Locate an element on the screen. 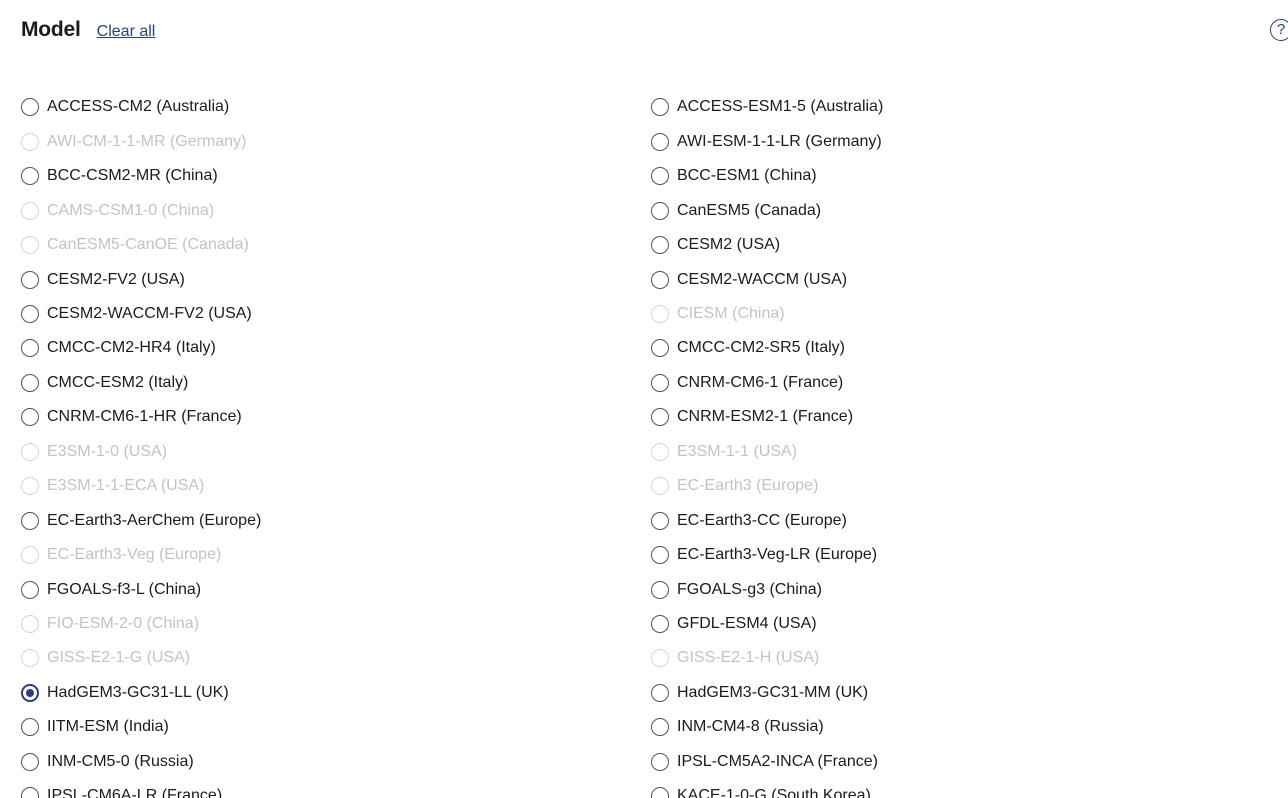 This screenshot has width=1288, height=798. model-option: EC-Earth3-Veg-LR (Europe) is located at coordinates (764, 555).